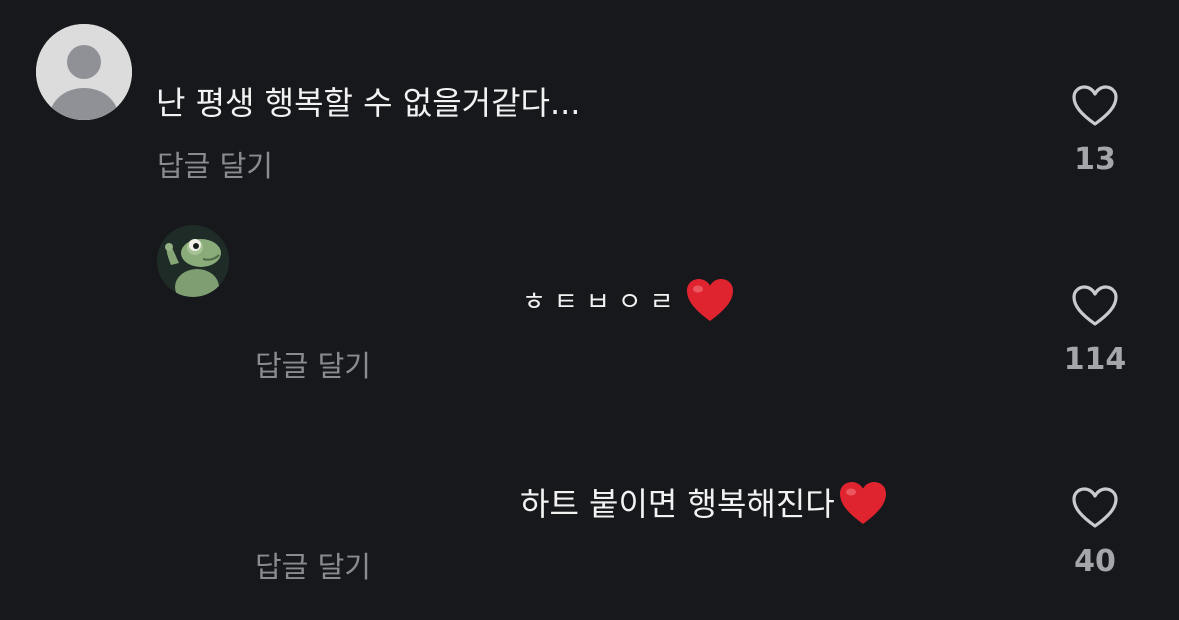 The width and height of the screenshot is (1179, 620). What do you see at coordinates (1095, 561) in the screenshot?
I see `like-count: 40` at bounding box center [1095, 561].